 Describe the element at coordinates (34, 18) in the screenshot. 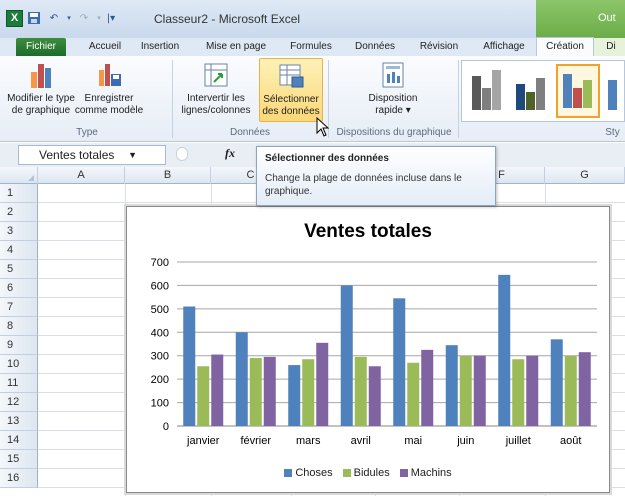

I see `save-icon` at that location.